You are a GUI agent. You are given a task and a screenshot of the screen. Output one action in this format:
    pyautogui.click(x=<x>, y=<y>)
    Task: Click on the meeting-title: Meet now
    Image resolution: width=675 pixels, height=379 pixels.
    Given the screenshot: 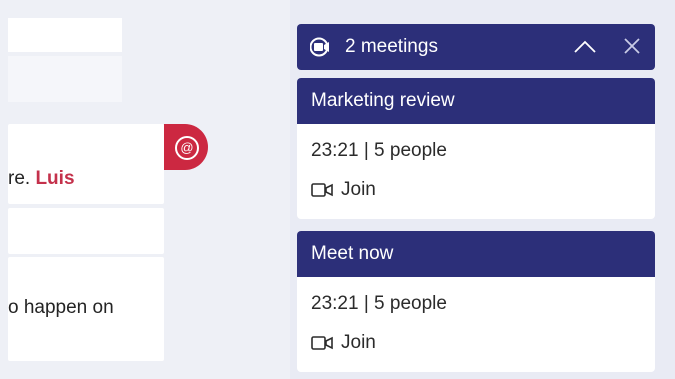 What is the action you would take?
    pyautogui.click(x=476, y=254)
    